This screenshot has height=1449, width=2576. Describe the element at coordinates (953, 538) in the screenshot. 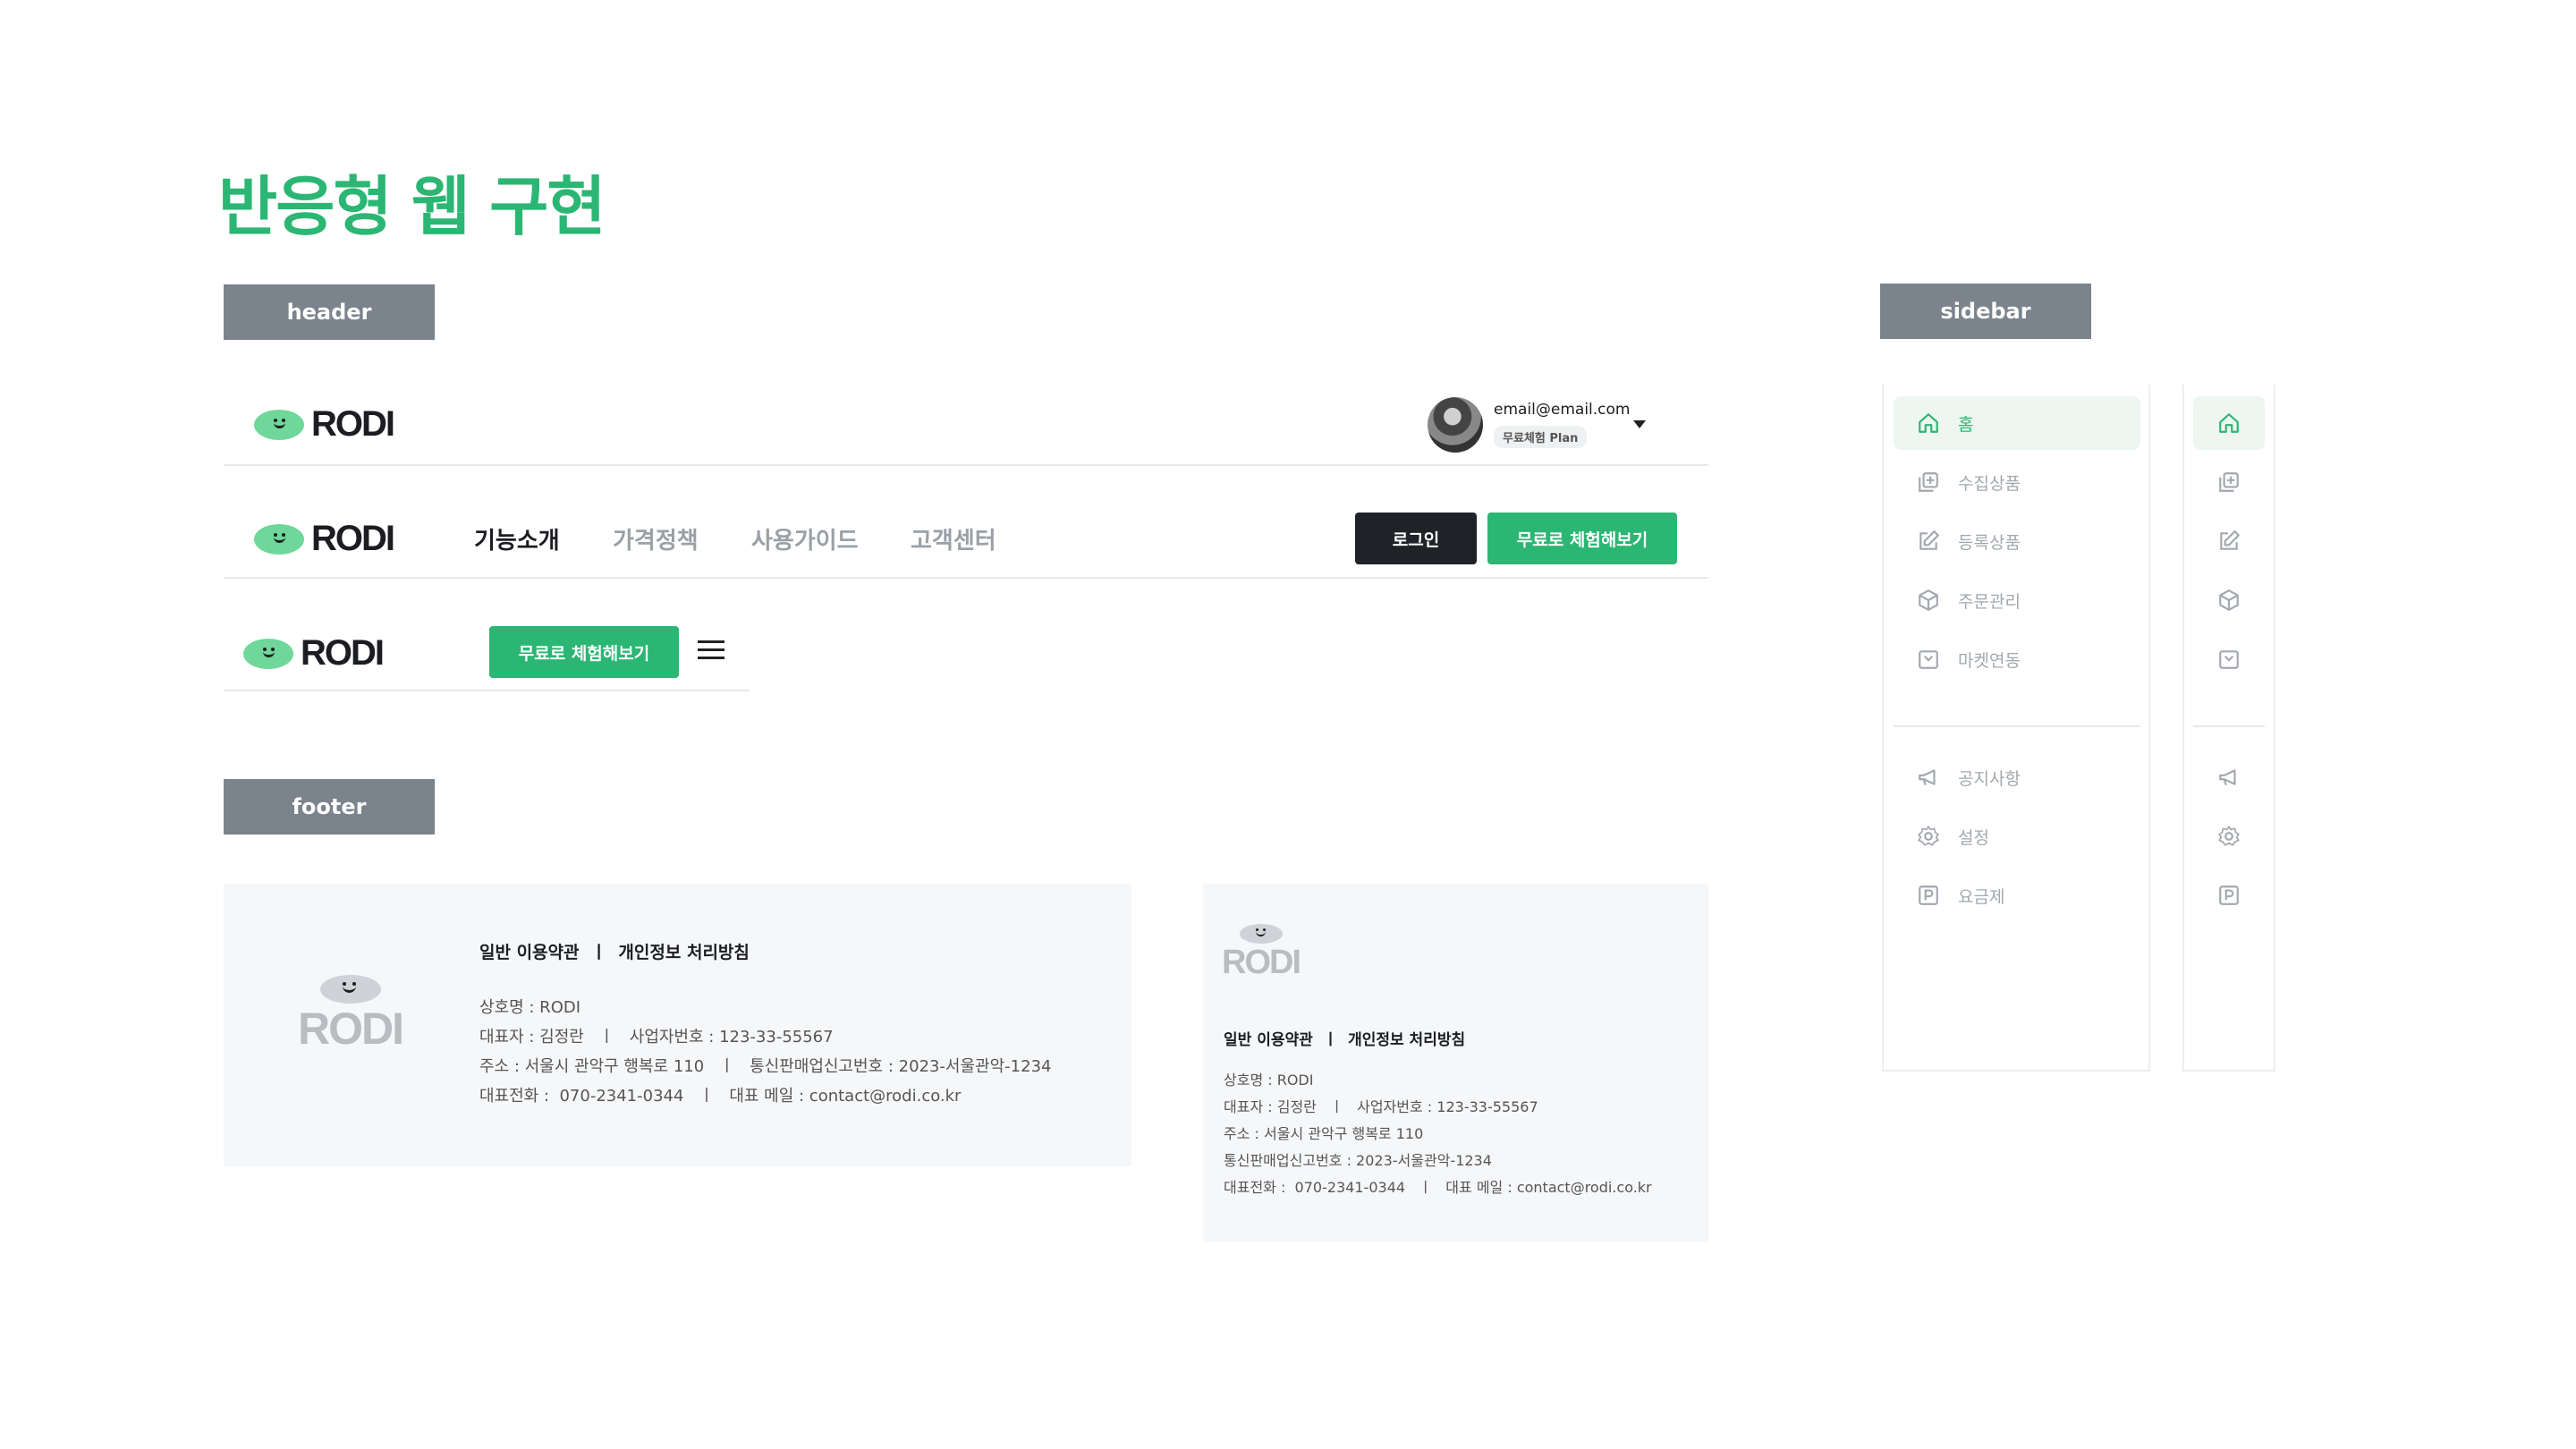

I see `nav-item-support: 고객센터` at that location.